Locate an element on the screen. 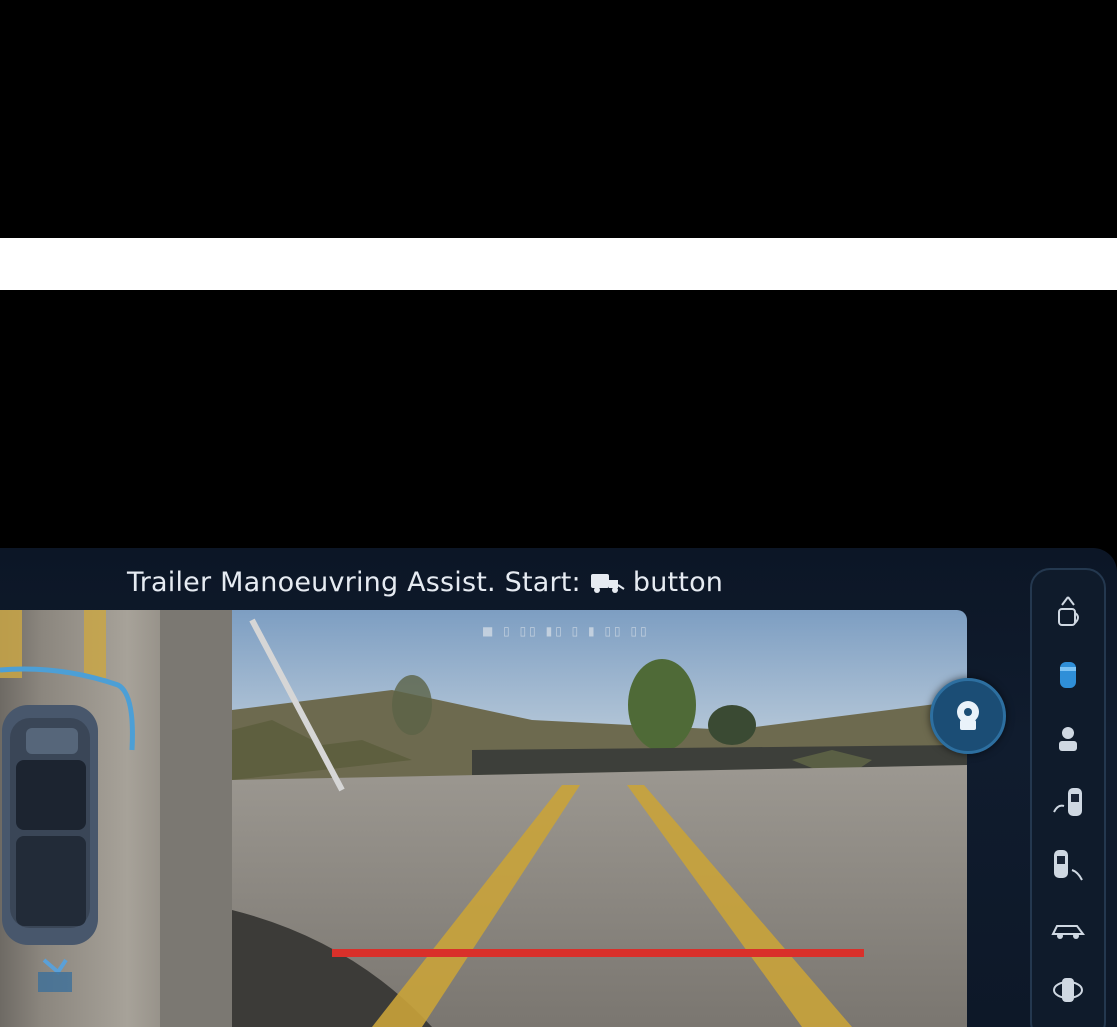  360-view-icon is located at coordinates (1068, 990).